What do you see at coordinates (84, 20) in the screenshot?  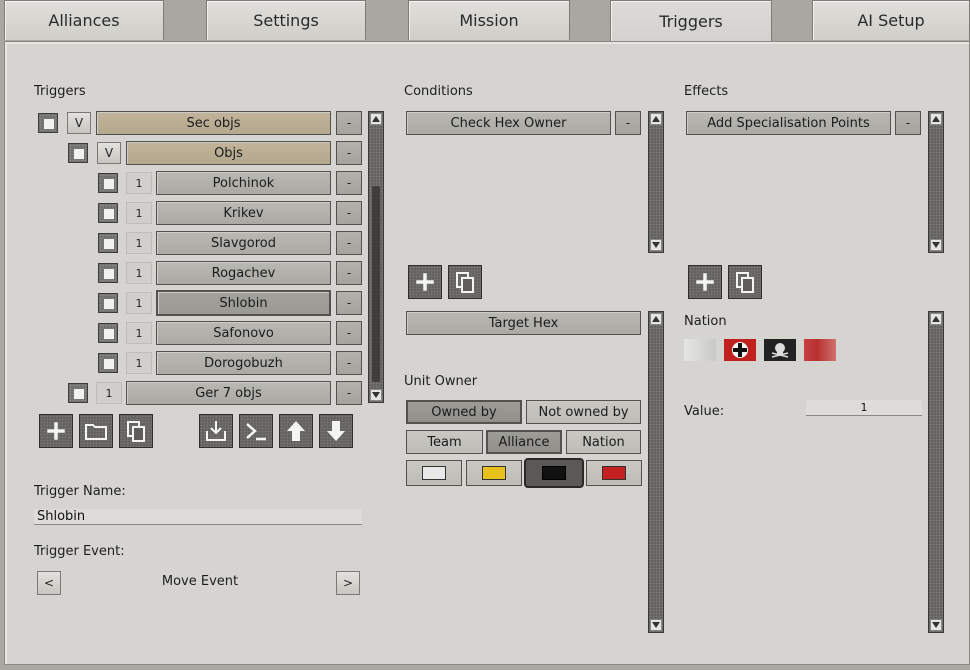 I see `tab-alliances: Alliances` at bounding box center [84, 20].